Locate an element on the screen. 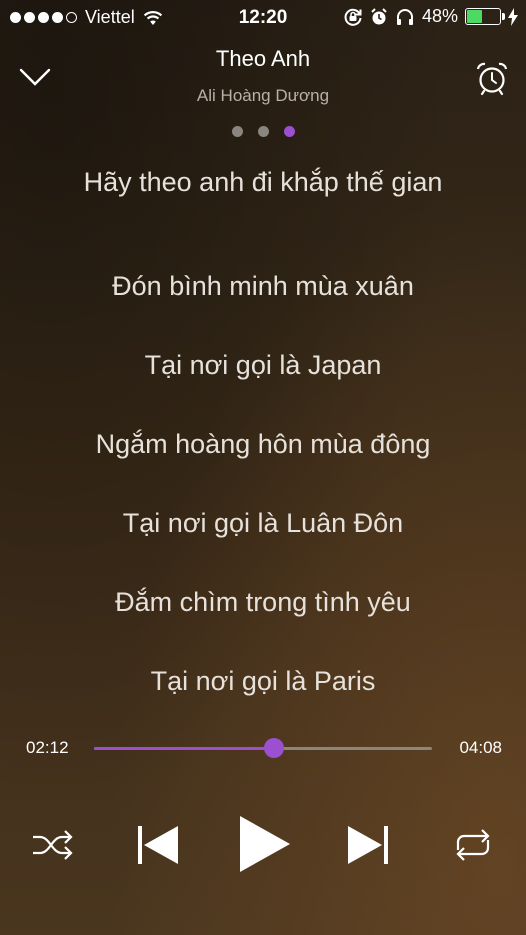 Image resolution: width=526 pixels, height=935 pixels. next-button is located at coordinates (368, 845).